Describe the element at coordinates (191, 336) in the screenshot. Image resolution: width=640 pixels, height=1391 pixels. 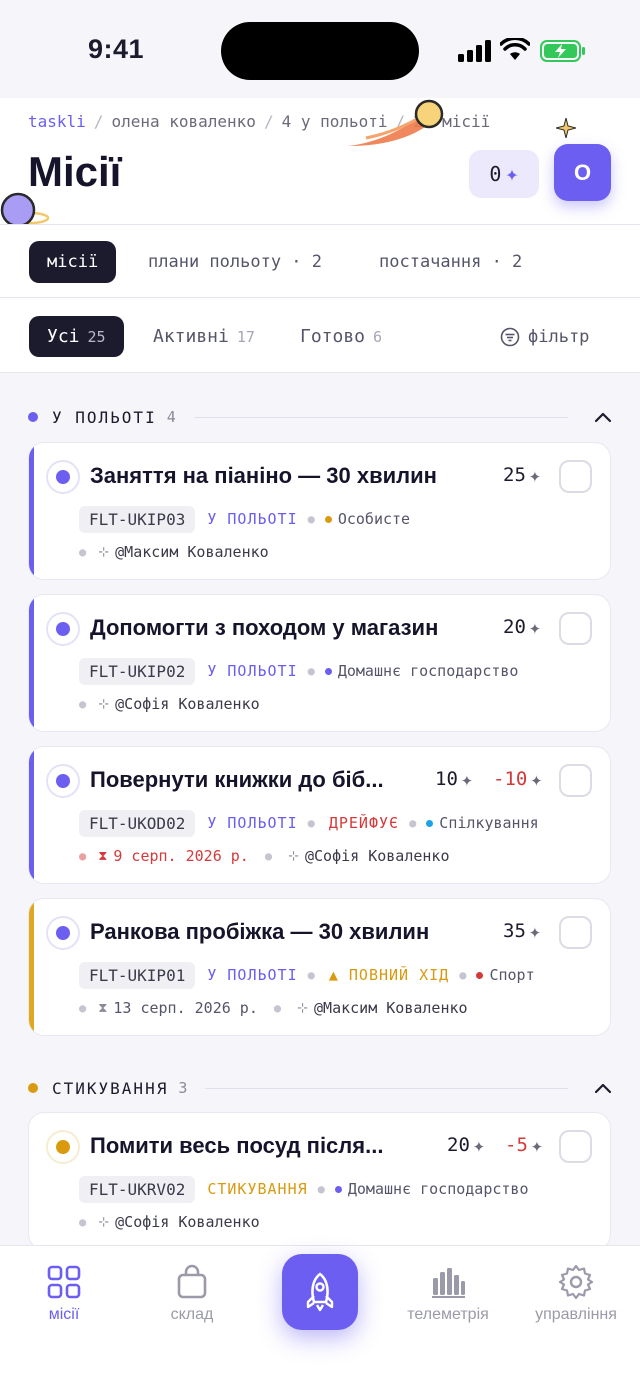
I see `filter-active-label: Активні` at that location.